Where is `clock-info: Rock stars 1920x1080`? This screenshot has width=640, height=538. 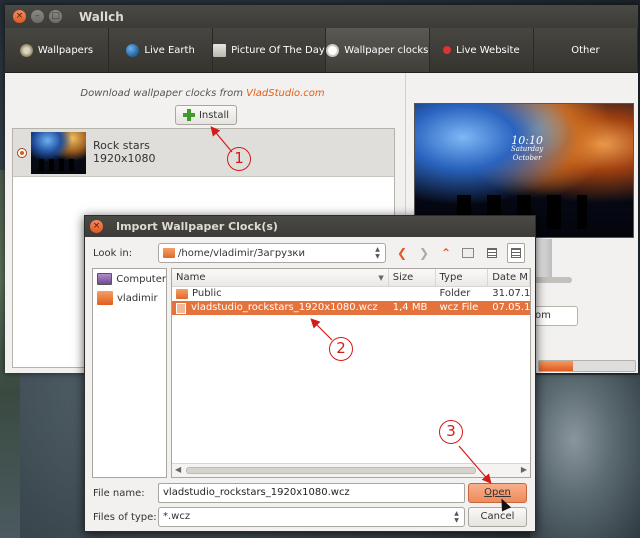 clock-info: Rock stars 1920x1080 is located at coordinates (124, 152).